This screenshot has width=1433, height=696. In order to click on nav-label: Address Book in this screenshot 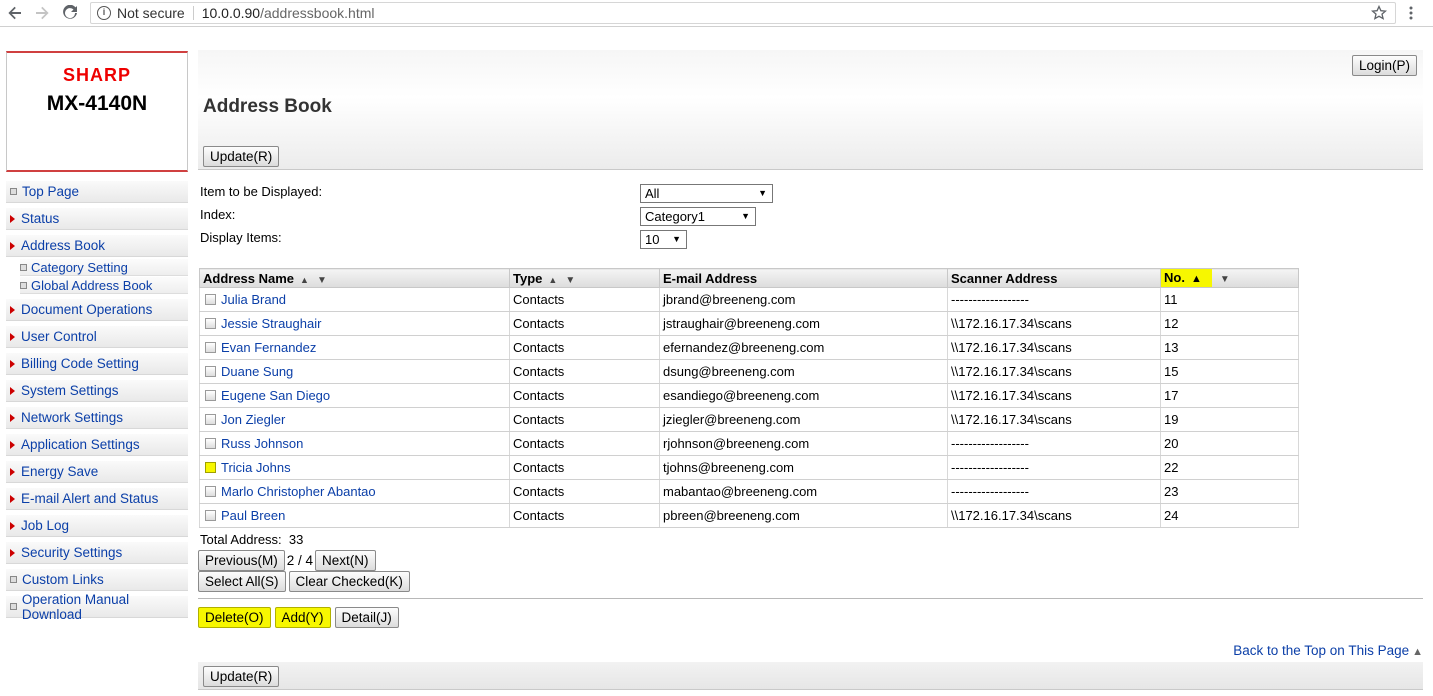, I will do `click(63, 245)`.